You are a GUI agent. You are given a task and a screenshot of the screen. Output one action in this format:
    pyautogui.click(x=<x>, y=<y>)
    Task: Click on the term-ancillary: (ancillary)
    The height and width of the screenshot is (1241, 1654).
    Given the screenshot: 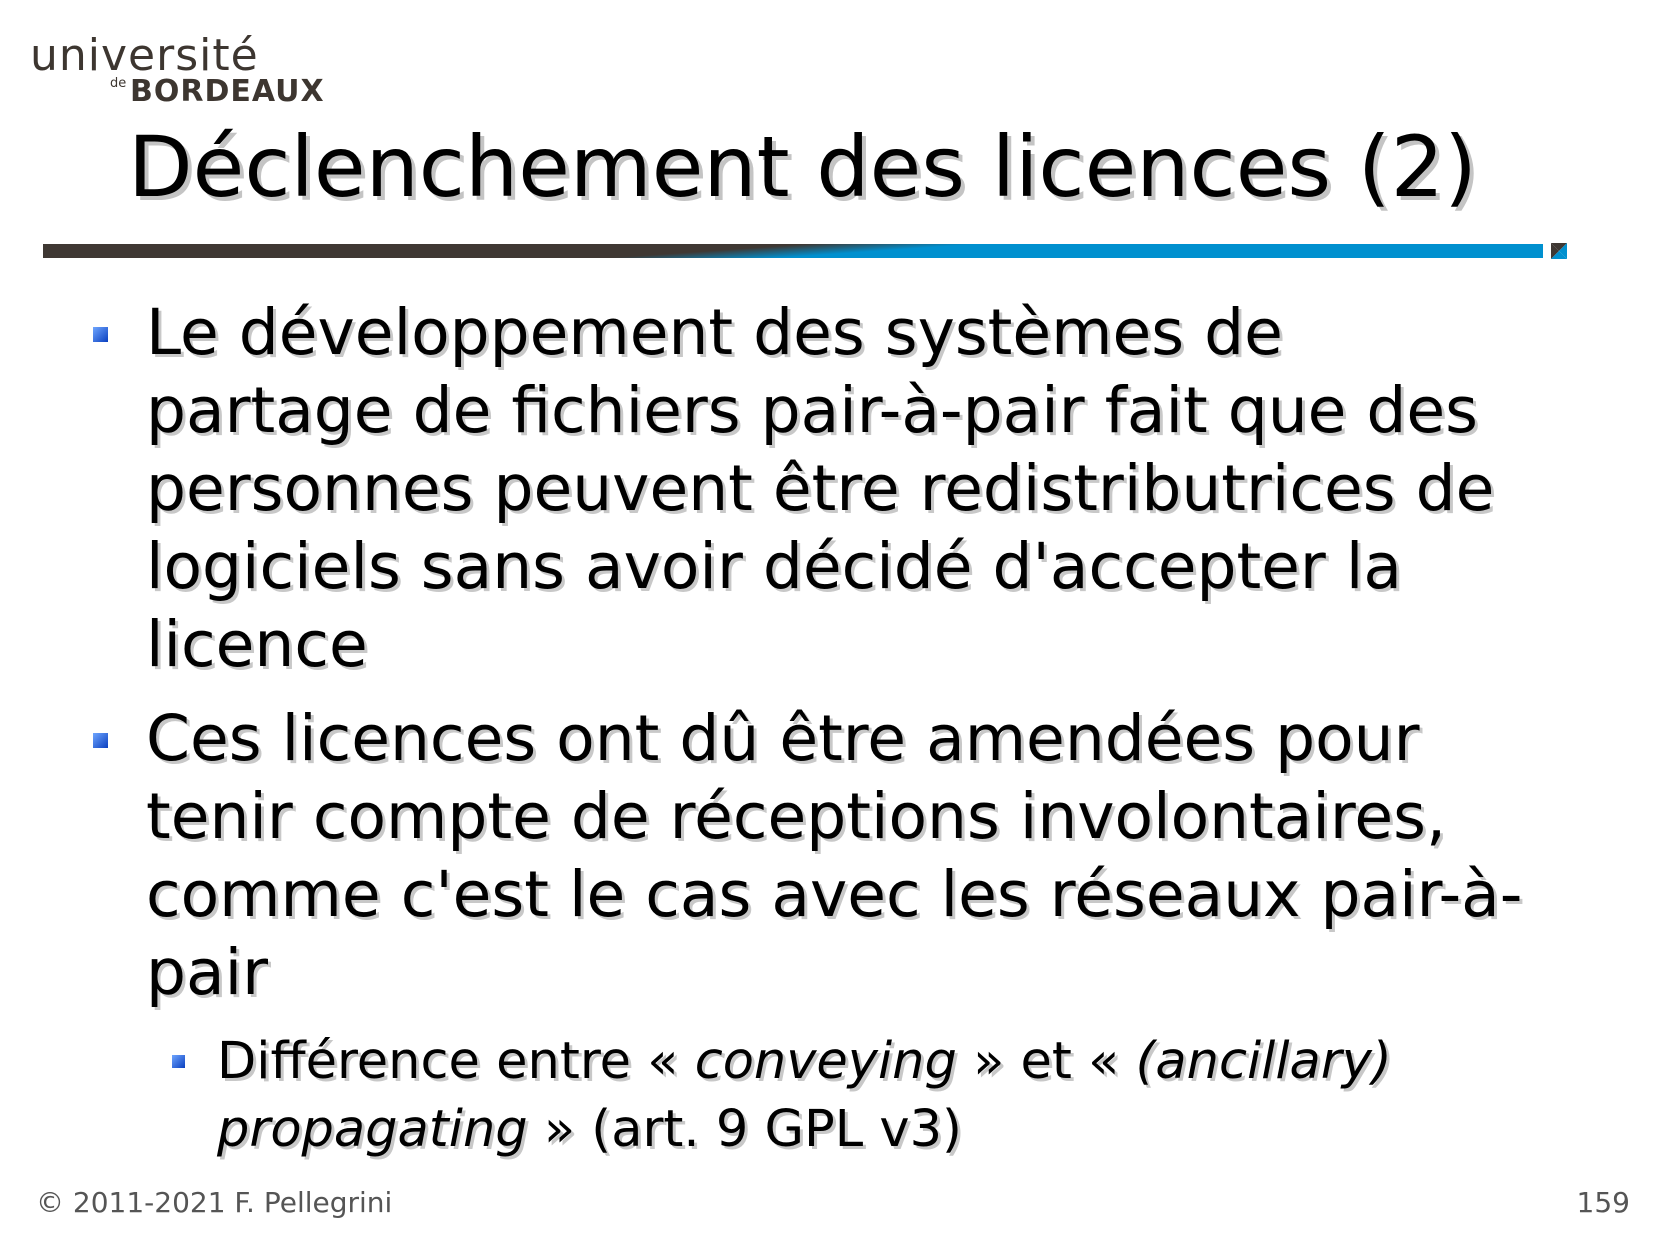 What is the action you would take?
    pyautogui.click(x=1263, y=1061)
    